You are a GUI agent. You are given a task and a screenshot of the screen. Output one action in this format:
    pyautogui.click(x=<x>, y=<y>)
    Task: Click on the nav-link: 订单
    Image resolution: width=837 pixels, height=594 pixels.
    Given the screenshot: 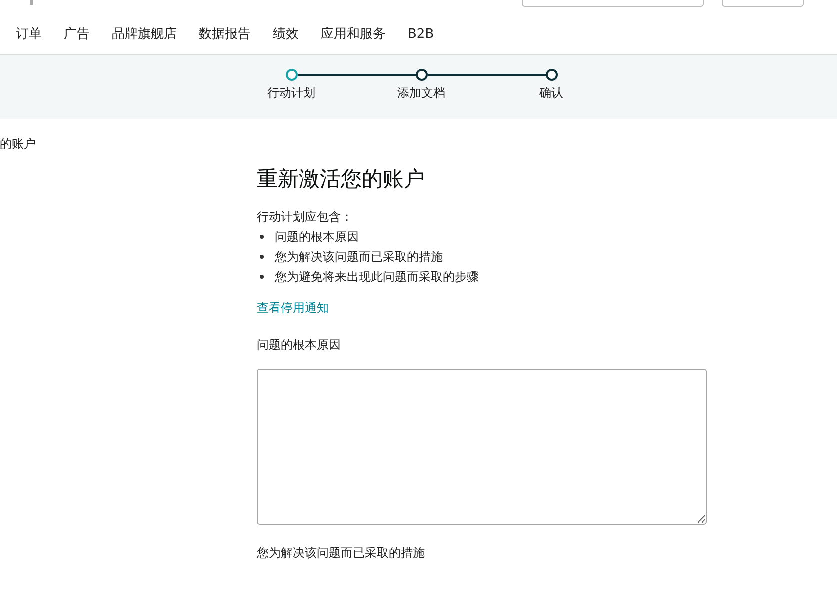 What is the action you would take?
    pyautogui.click(x=29, y=34)
    